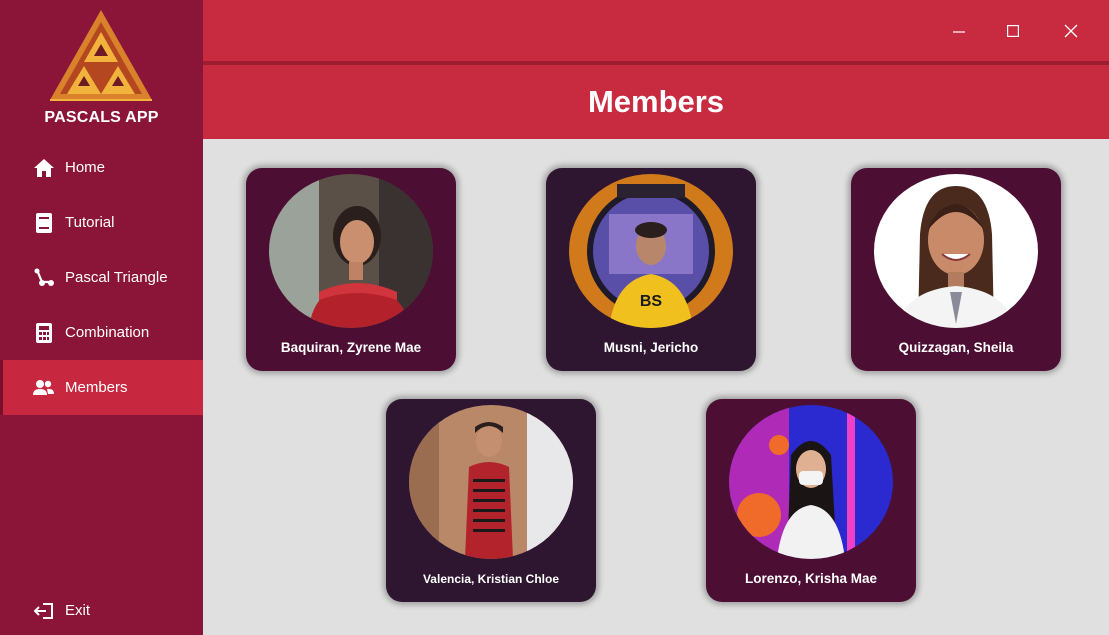  I want to click on maximize-button, so click(1013, 31).